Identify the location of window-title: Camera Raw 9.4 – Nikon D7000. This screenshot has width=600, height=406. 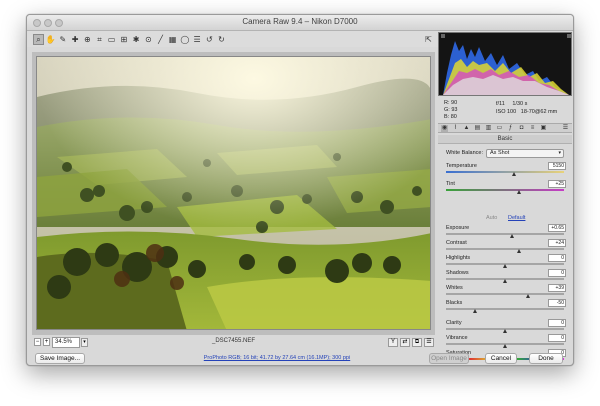
(300, 21).